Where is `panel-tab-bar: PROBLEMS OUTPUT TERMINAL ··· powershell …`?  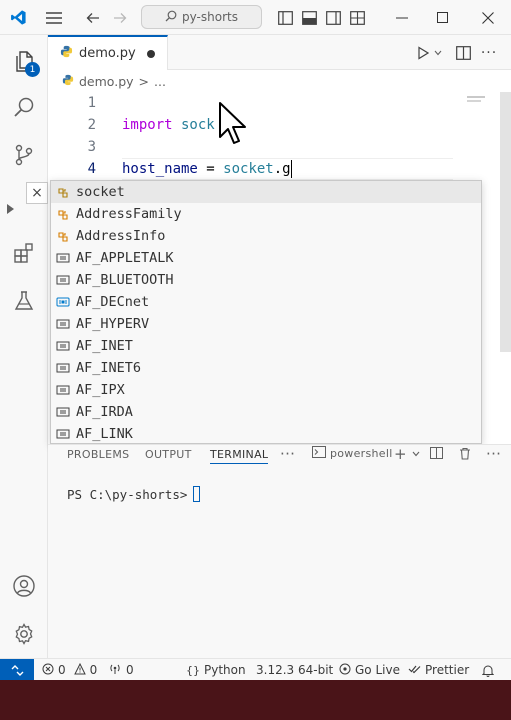
panel-tab-bar: PROBLEMS OUTPUT TERMINAL ··· powershell … is located at coordinates (279, 456).